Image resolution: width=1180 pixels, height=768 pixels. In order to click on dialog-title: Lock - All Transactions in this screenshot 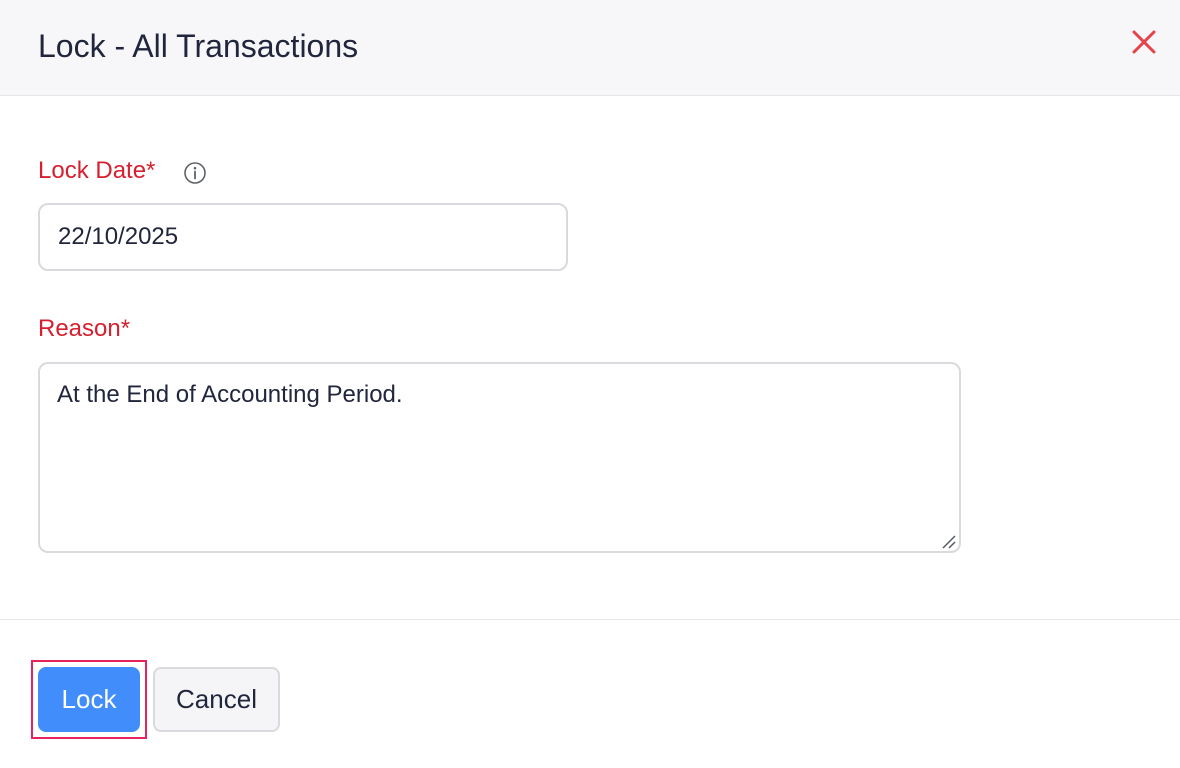, I will do `click(198, 46)`.